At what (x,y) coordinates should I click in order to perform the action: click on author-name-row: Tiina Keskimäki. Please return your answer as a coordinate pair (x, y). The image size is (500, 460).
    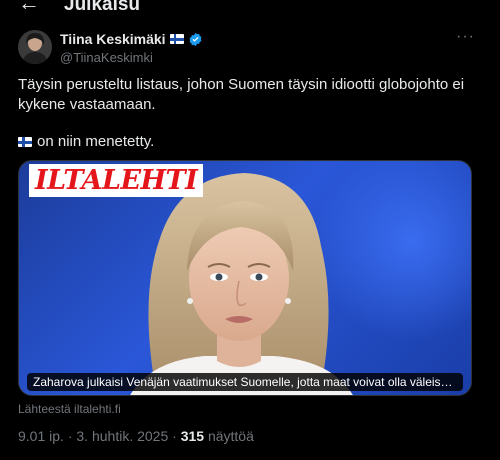
    Looking at the image, I should click on (131, 39).